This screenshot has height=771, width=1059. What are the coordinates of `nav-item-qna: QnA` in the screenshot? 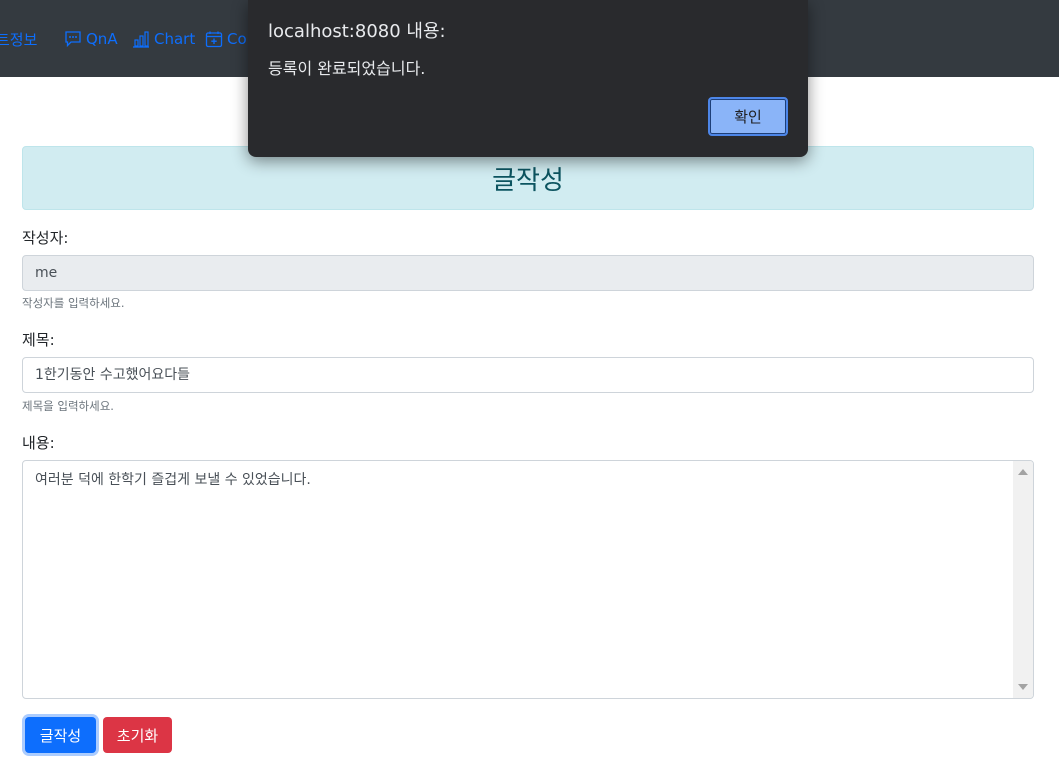 It's located at (91, 39).